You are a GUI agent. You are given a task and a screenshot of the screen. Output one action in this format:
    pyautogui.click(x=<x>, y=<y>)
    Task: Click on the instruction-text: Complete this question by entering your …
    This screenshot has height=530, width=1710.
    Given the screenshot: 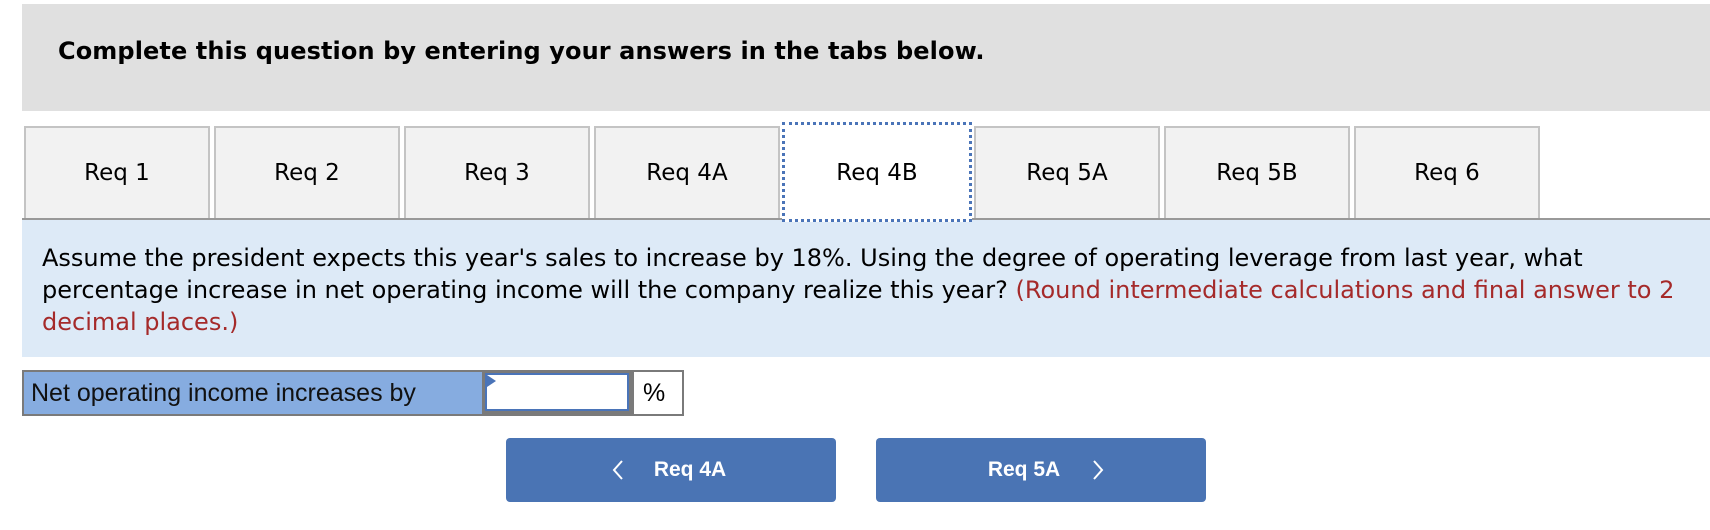 What is the action you would take?
    pyautogui.click(x=521, y=51)
    